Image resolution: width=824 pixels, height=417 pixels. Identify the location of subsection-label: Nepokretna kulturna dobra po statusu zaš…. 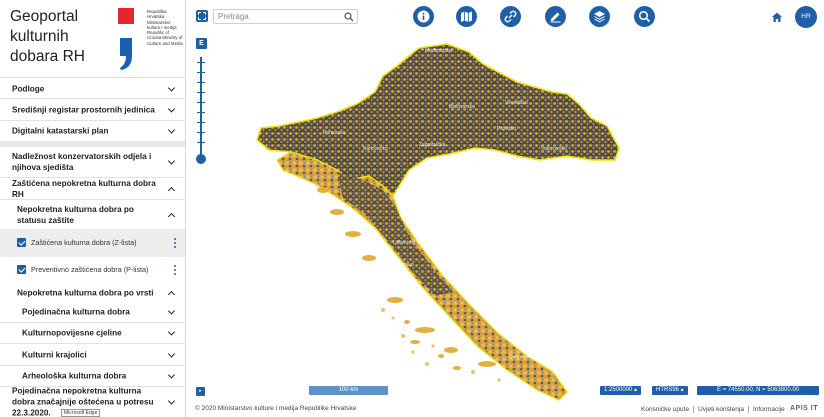
(75, 214).